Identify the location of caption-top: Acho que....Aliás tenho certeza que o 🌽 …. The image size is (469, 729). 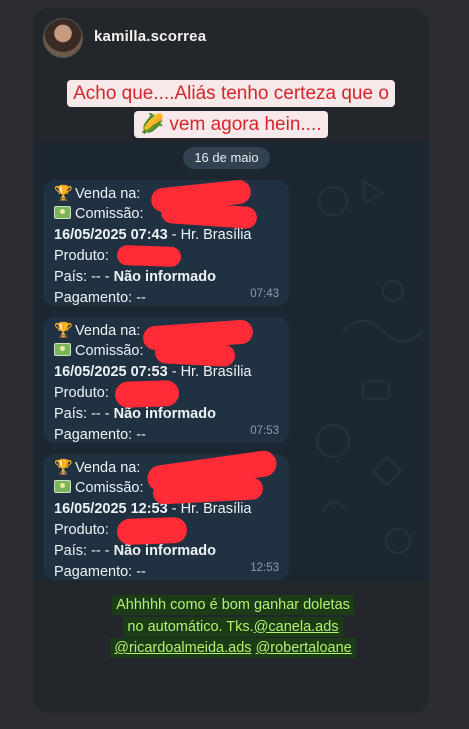
(231, 109).